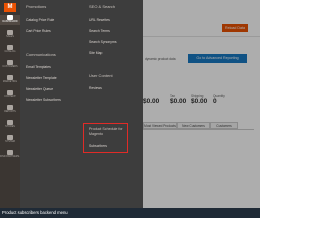 The image size is (320, 240). I want to click on reviews-link: Reviews, so click(95, 88).